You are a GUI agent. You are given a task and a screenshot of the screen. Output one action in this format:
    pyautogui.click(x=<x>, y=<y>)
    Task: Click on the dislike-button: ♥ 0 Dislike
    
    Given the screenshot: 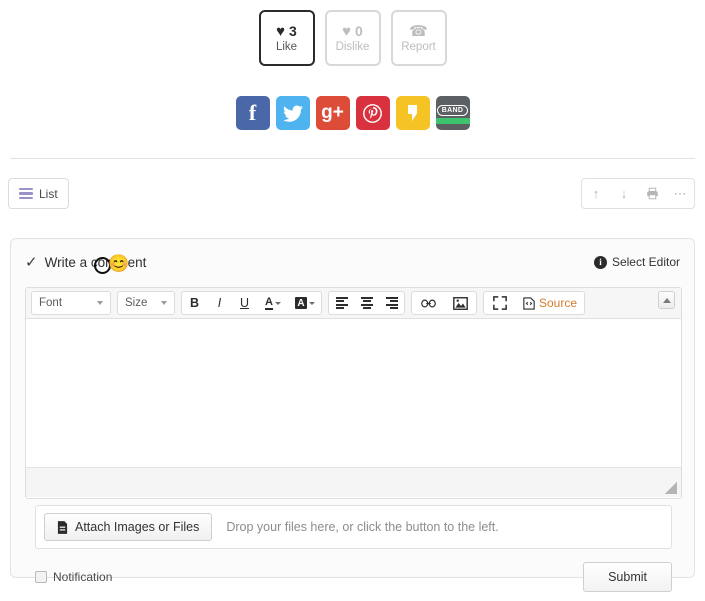 What is the action you would take?
    pyautogui.click(x=352, y=38)
    